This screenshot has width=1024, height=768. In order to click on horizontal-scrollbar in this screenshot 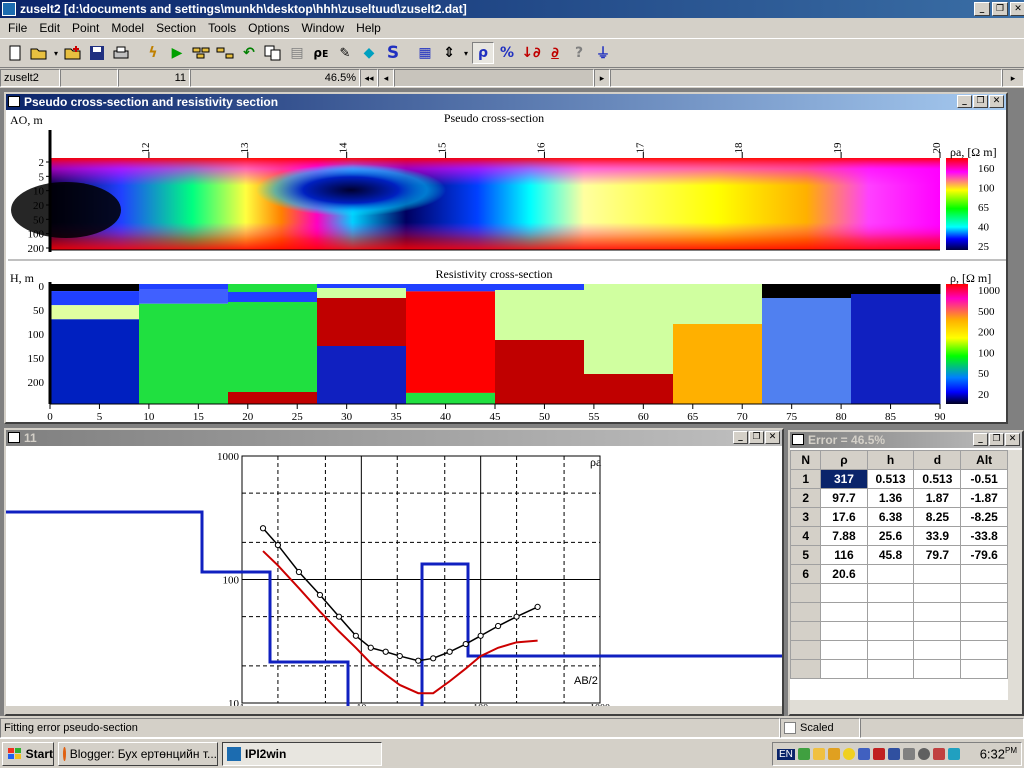, I will do `click(394, 710)`.